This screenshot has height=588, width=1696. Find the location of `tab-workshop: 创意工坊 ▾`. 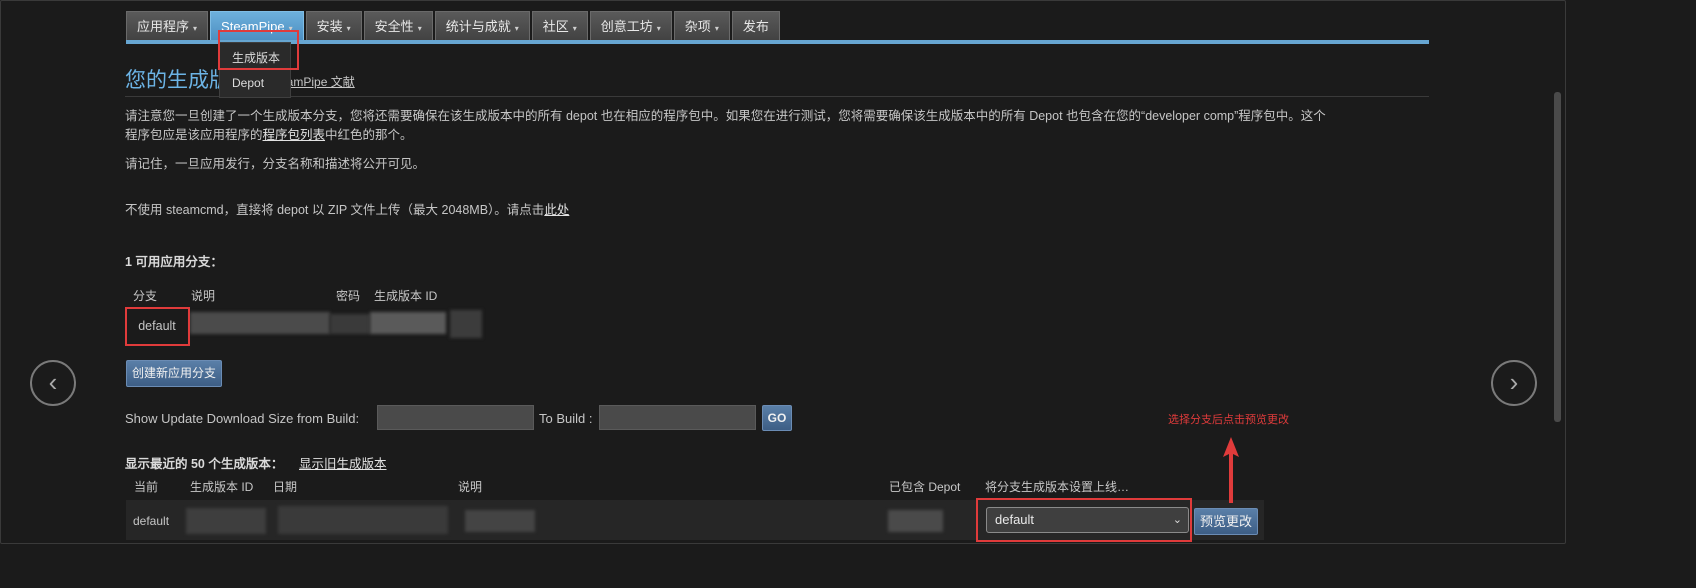

tab-workshop: 创意工坊 ▾ is located at coordinates (630, 25).